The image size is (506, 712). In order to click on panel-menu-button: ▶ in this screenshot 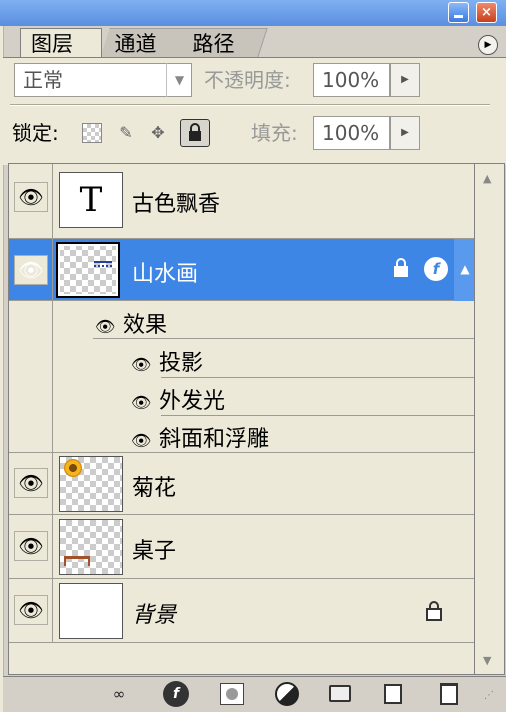, I will do `click(488, 45)`.